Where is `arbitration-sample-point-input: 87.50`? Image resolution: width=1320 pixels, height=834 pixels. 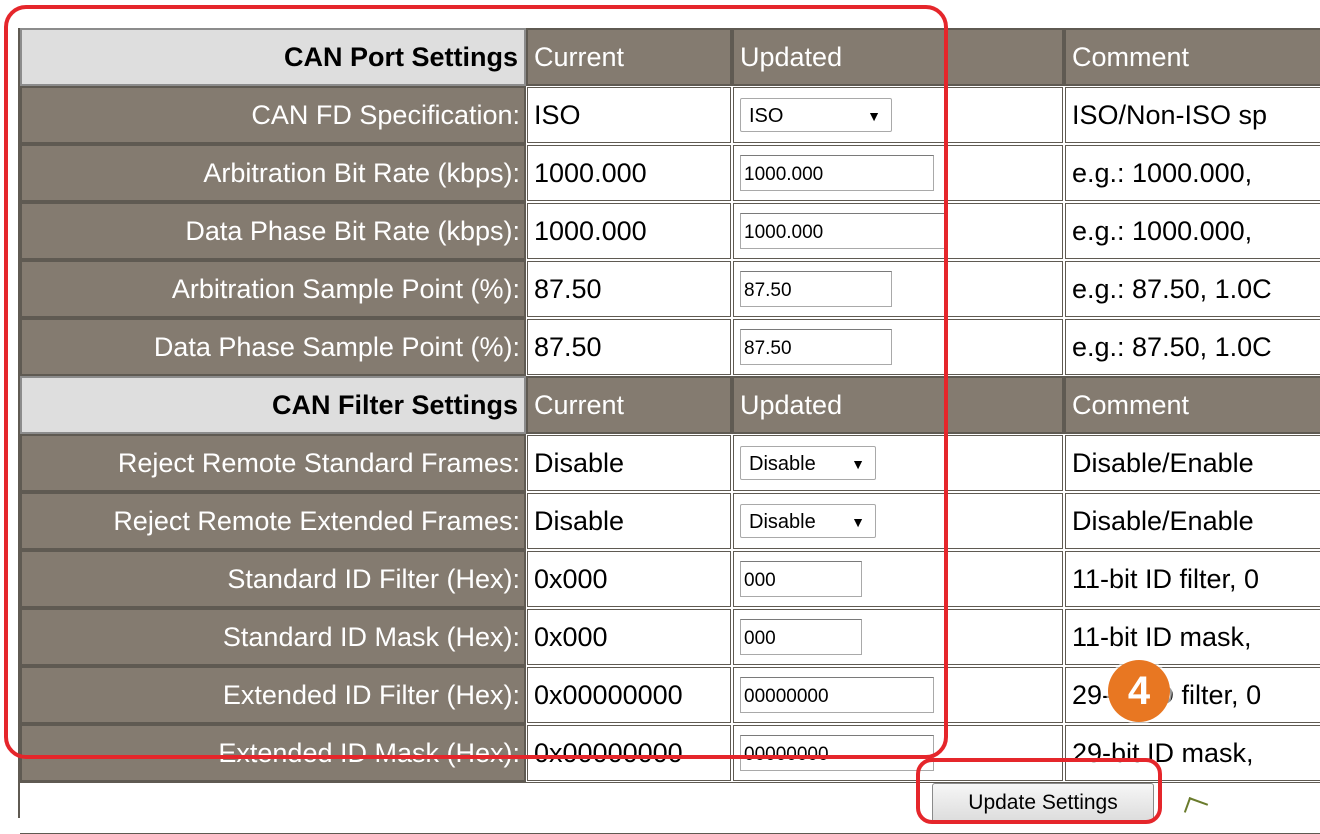 arbitration-sample-point-input: 87.50 is located at coordinates (816, 289).